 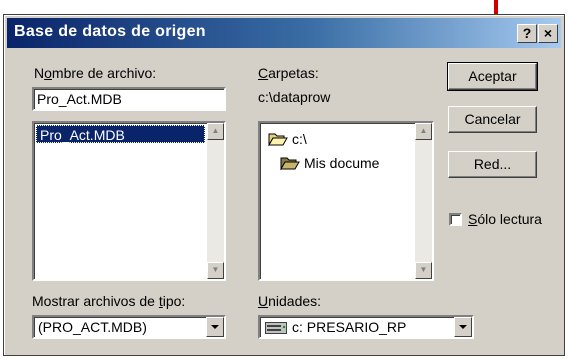 What do you see at coordinates (92, 327) in the screenshot?
I see `file-type-value: (PRO_ACT.MDB)` at bounding box center [92, 327].